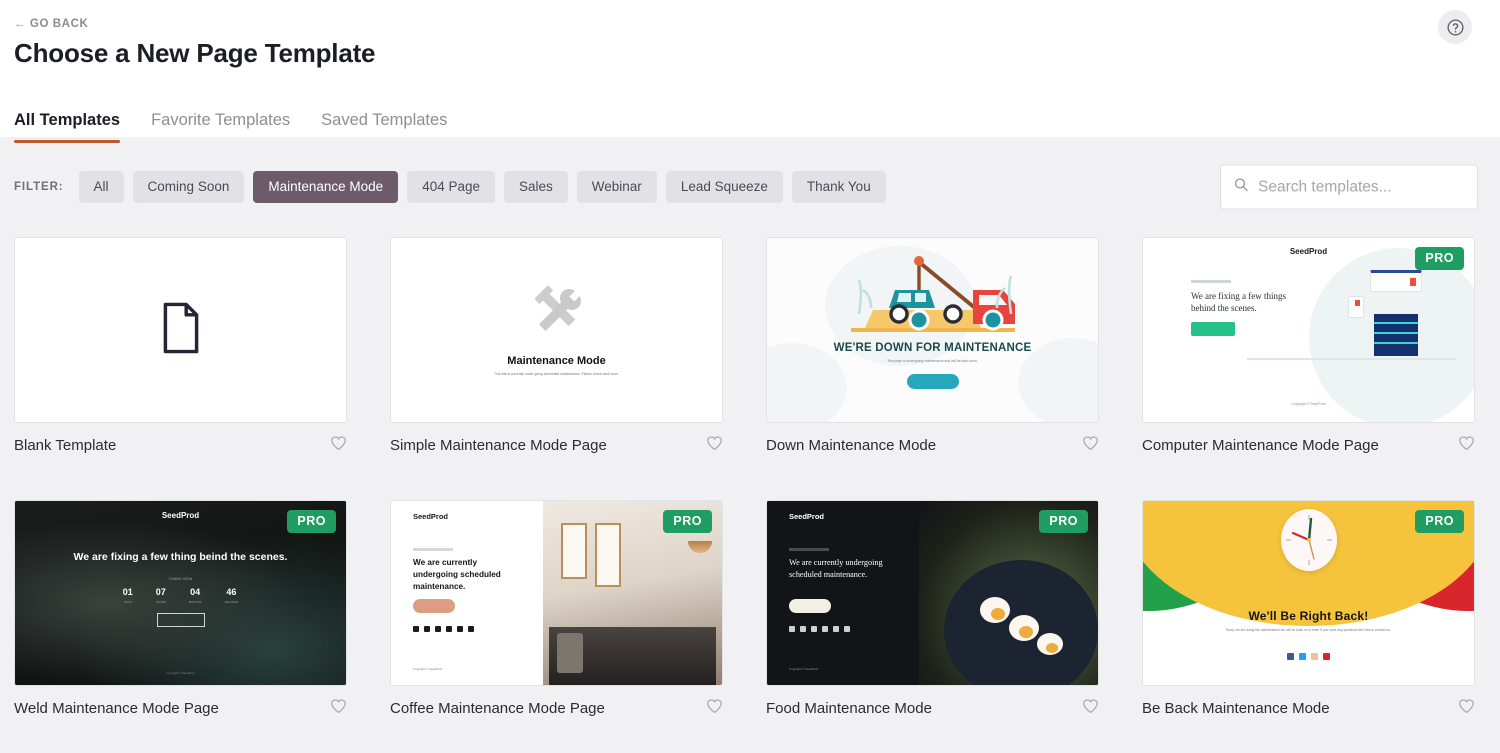  Describe the element at coordinates (851, 445) in the screenshot. I see `template-title: Down Maintenance Mode` at that location.